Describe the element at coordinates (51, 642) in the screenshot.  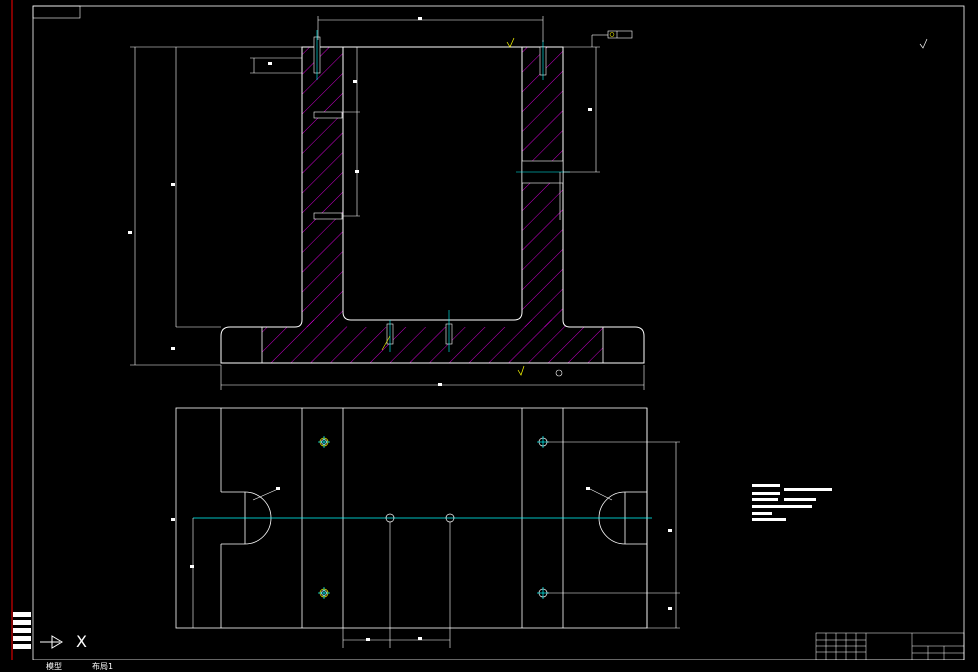
I see `ucs-icon` at that location.